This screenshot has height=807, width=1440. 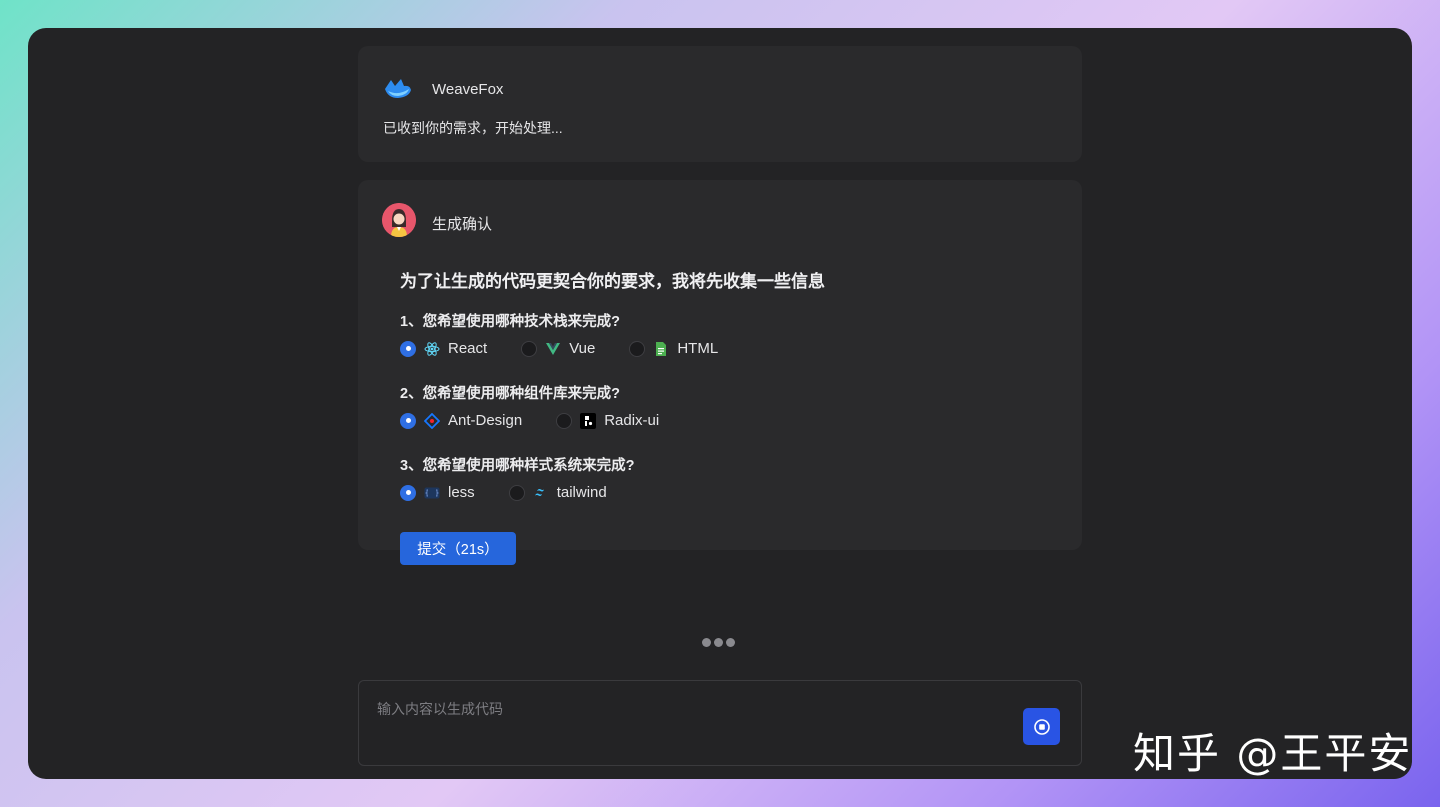 What do you see at coordinates (443, 348) in the screenshot?
I see `option-react: React` at bounding box center [443, 348].